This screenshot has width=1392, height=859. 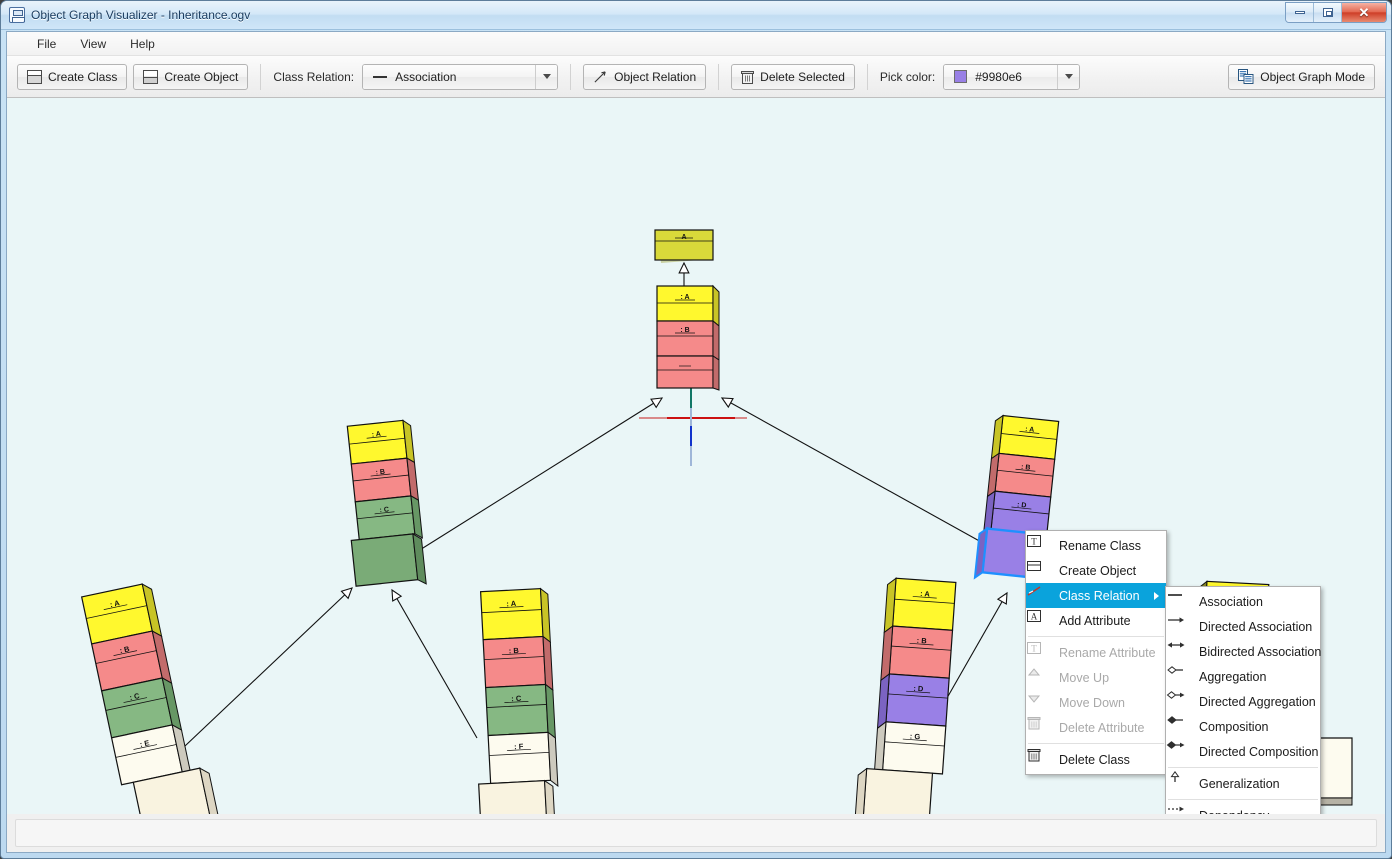 I want to click on submenu-item-label: Dependency, so click(x=1234, y=812).